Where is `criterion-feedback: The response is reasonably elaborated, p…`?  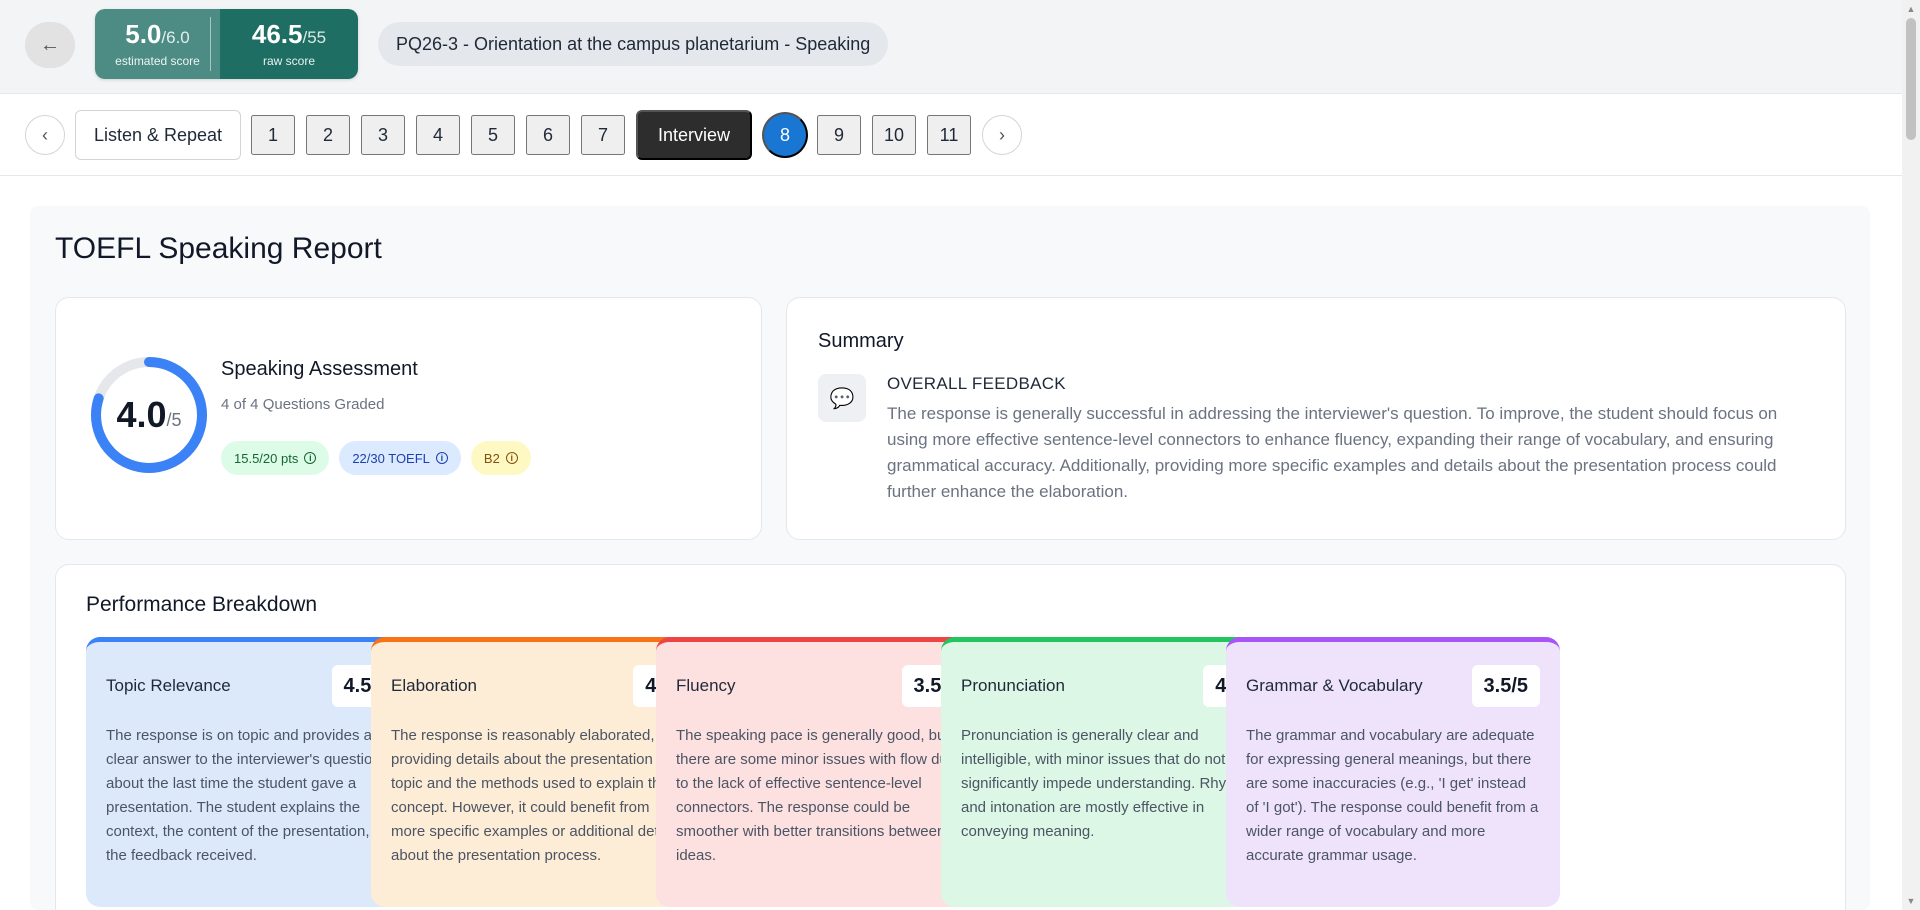
criterion-feedback: The response is reasonably elaborated, p… is located at coordinates (536, 795).